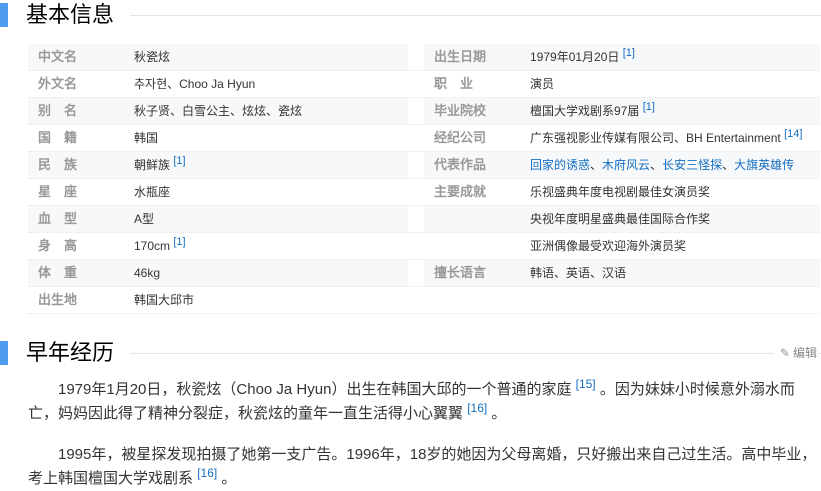  What do you see at coordinates (460, 110) in the screenshot?
I see `info-label: 毕业院校` at bounding box center [460, 110].